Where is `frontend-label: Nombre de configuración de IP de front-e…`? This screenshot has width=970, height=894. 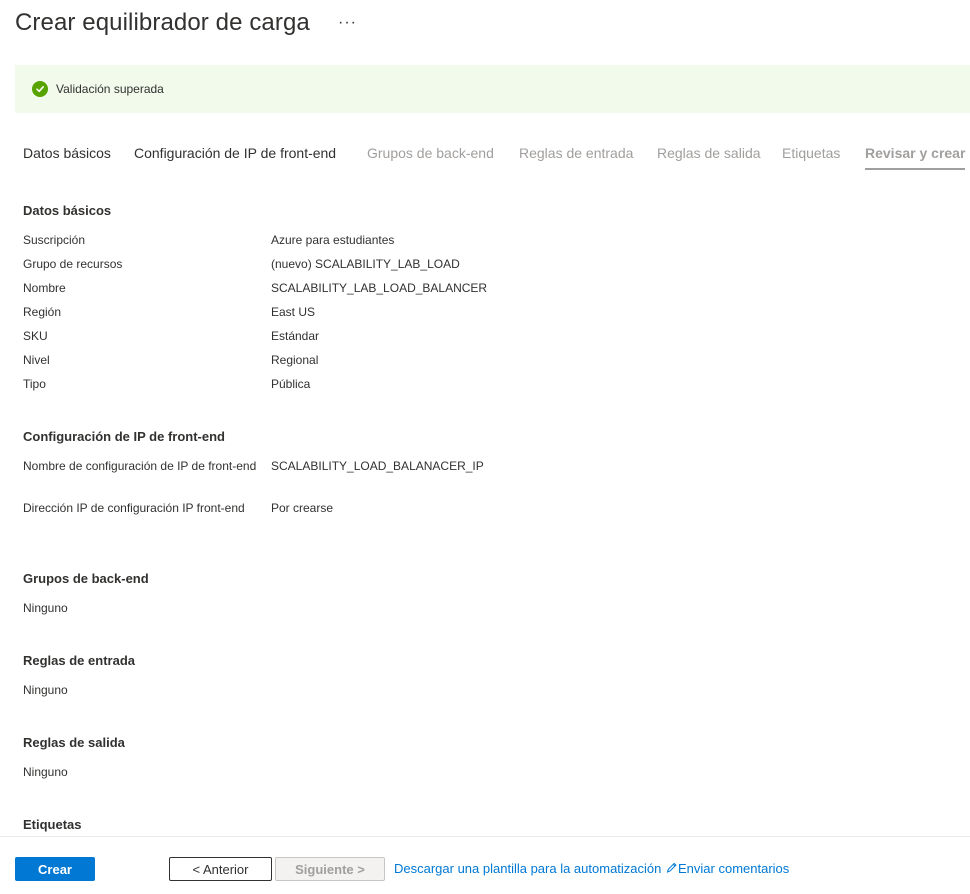
frontend-label: Nombre de configuración de IP de front-e… is located at coordinates (140, 466).